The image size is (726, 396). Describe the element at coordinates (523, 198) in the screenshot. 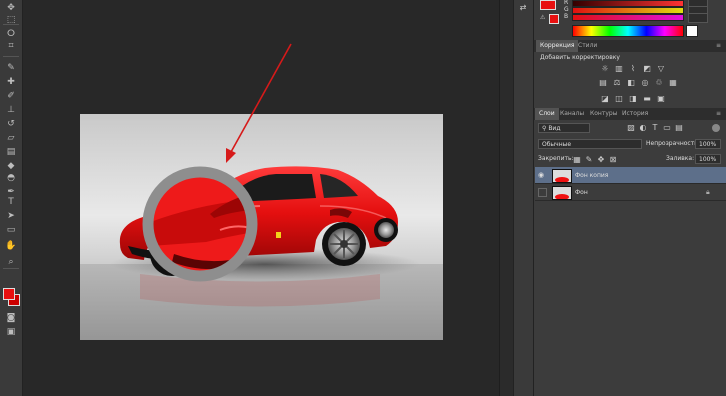

I see `collapsed-panel-dock: ⇄` at that location.